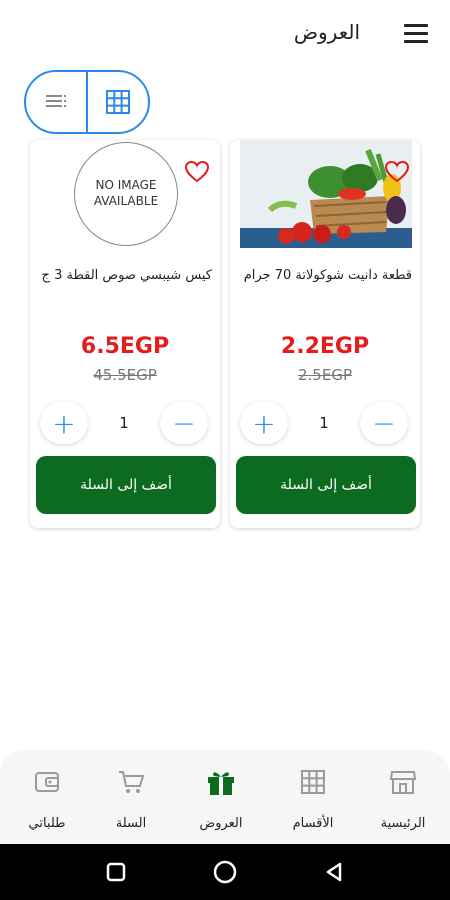 This screenshot has width=450, height=900. What do you see at coordinates (221, 782) in the screenshot?
I see `gift-icon` at bounding box center [221, 782].